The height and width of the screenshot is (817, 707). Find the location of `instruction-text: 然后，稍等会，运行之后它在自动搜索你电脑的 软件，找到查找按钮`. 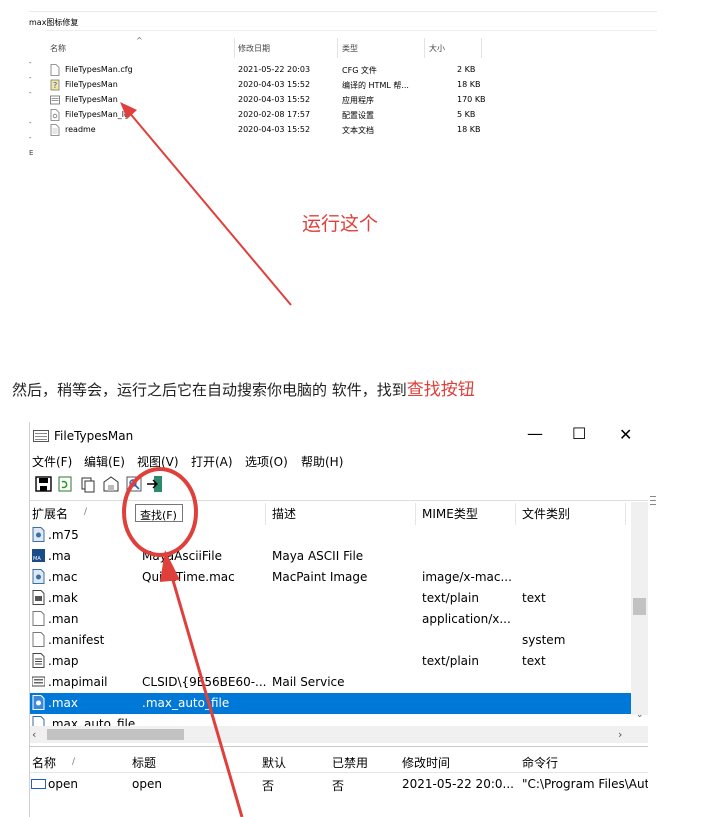

instruction-text: 然后，稍等会，运行之后它在自动搜索你电脑的 软件，找到查找按钮 is located at coordinates (243, 387).